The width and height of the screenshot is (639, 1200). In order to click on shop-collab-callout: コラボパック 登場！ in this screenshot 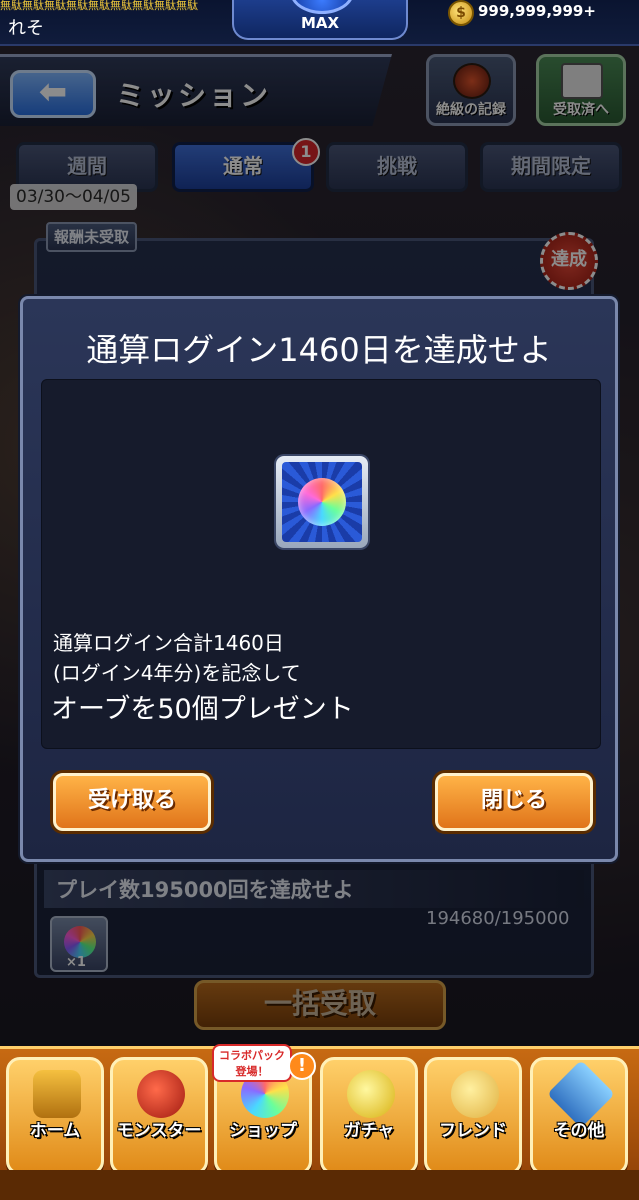, I will do `click(252, 1063)`.